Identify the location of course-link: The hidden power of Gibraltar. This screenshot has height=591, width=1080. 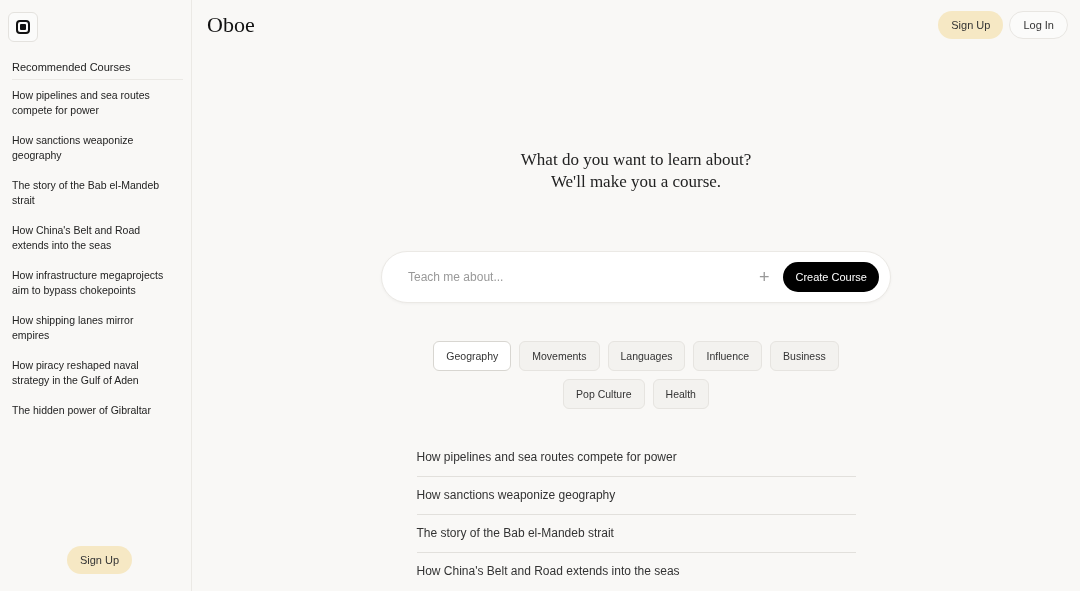
(90, 410).